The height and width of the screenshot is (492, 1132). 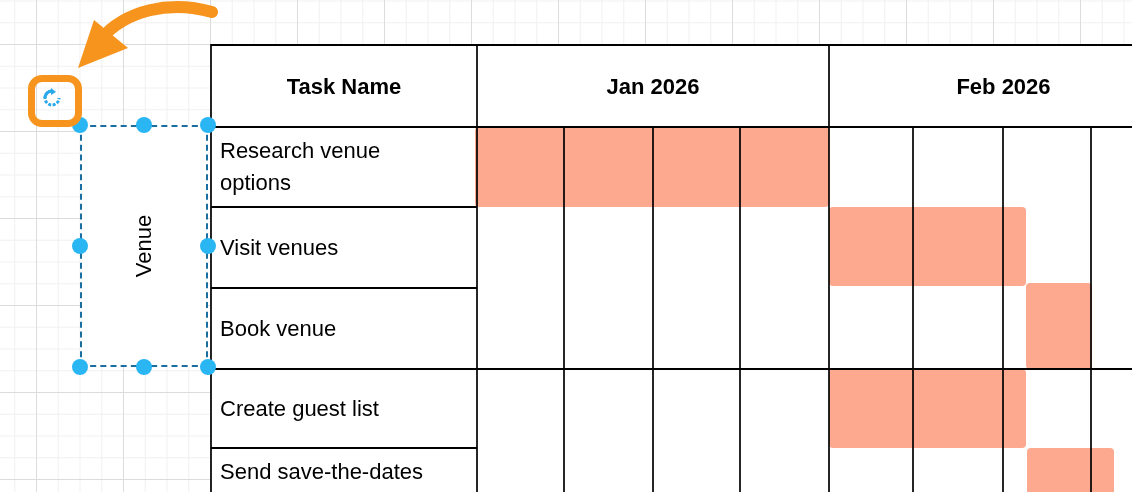 I want to click on column-header: Jan 2026, so click(x=653, y=86).